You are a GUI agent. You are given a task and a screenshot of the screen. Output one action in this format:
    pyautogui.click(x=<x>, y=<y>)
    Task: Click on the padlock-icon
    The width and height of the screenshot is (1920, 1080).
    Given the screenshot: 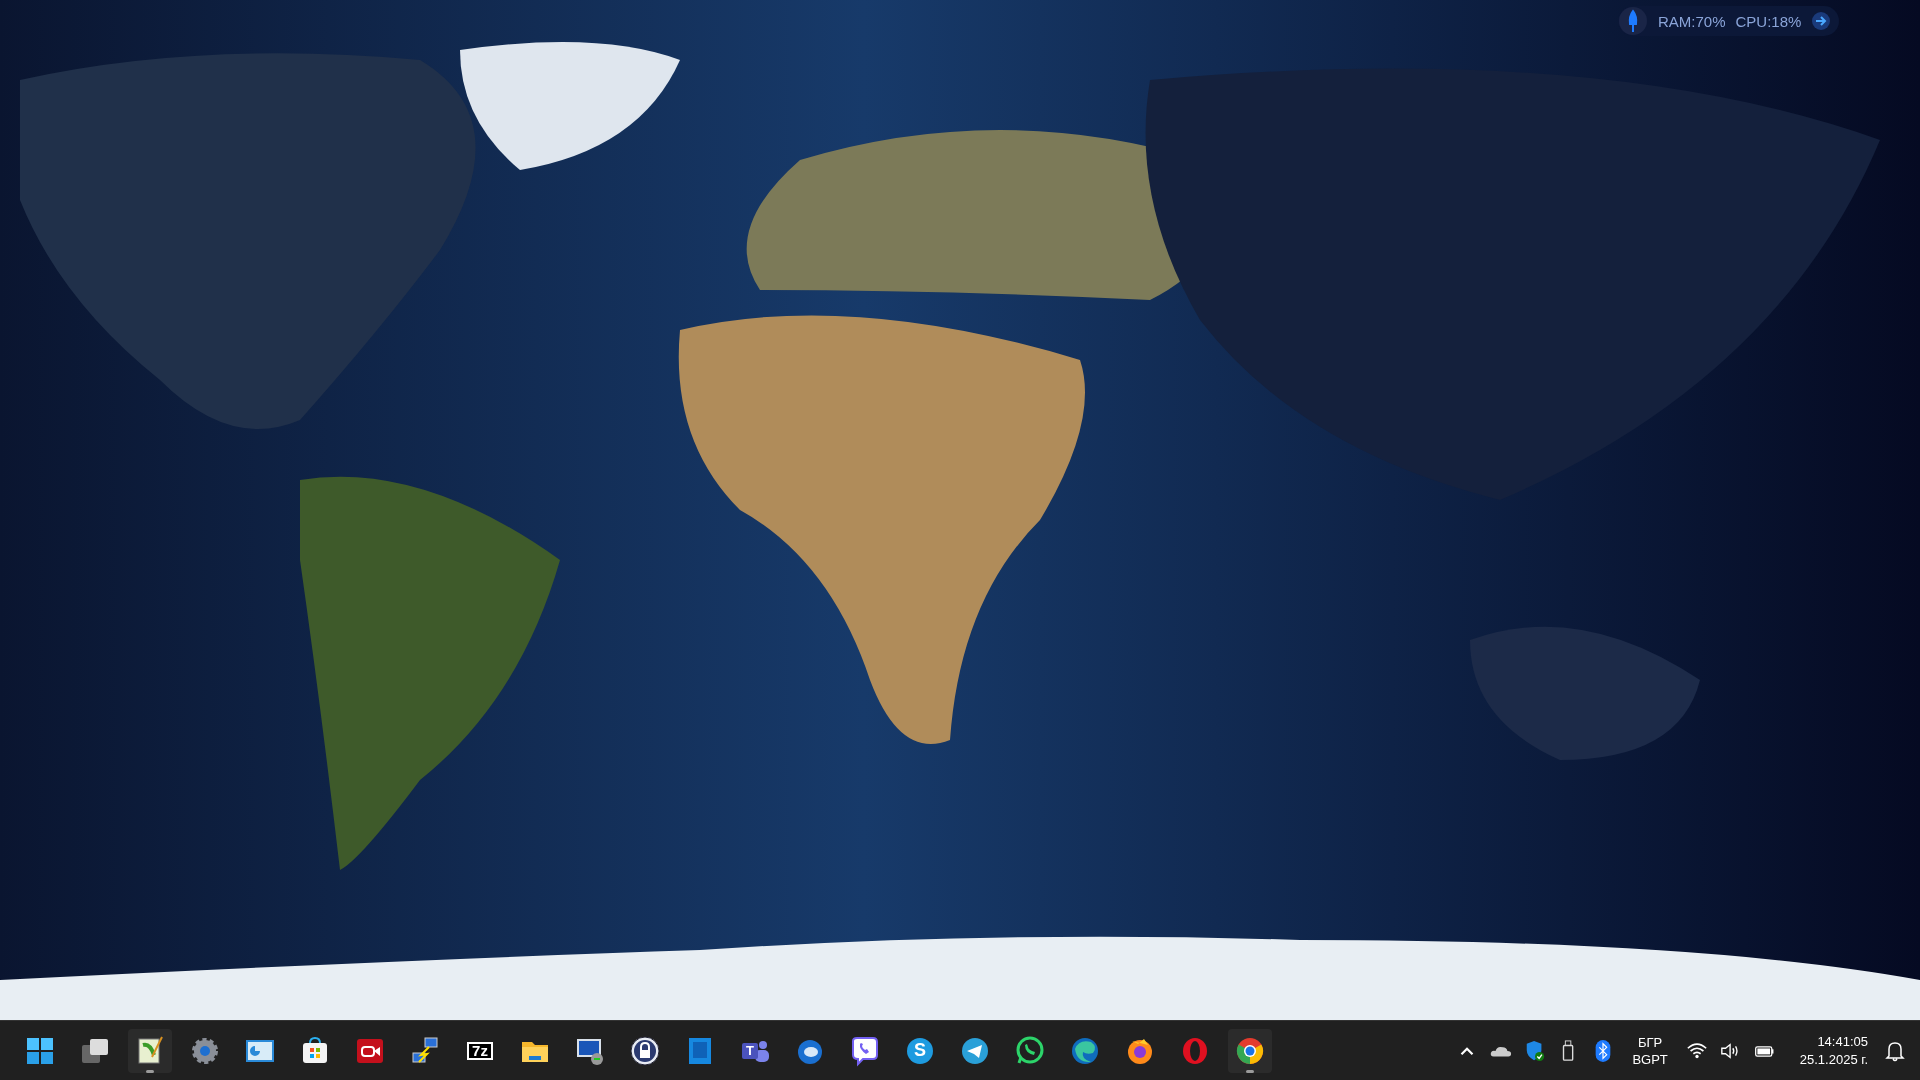 What is the action you would take?
    pyautogui.click(x=645, y=1050)
    